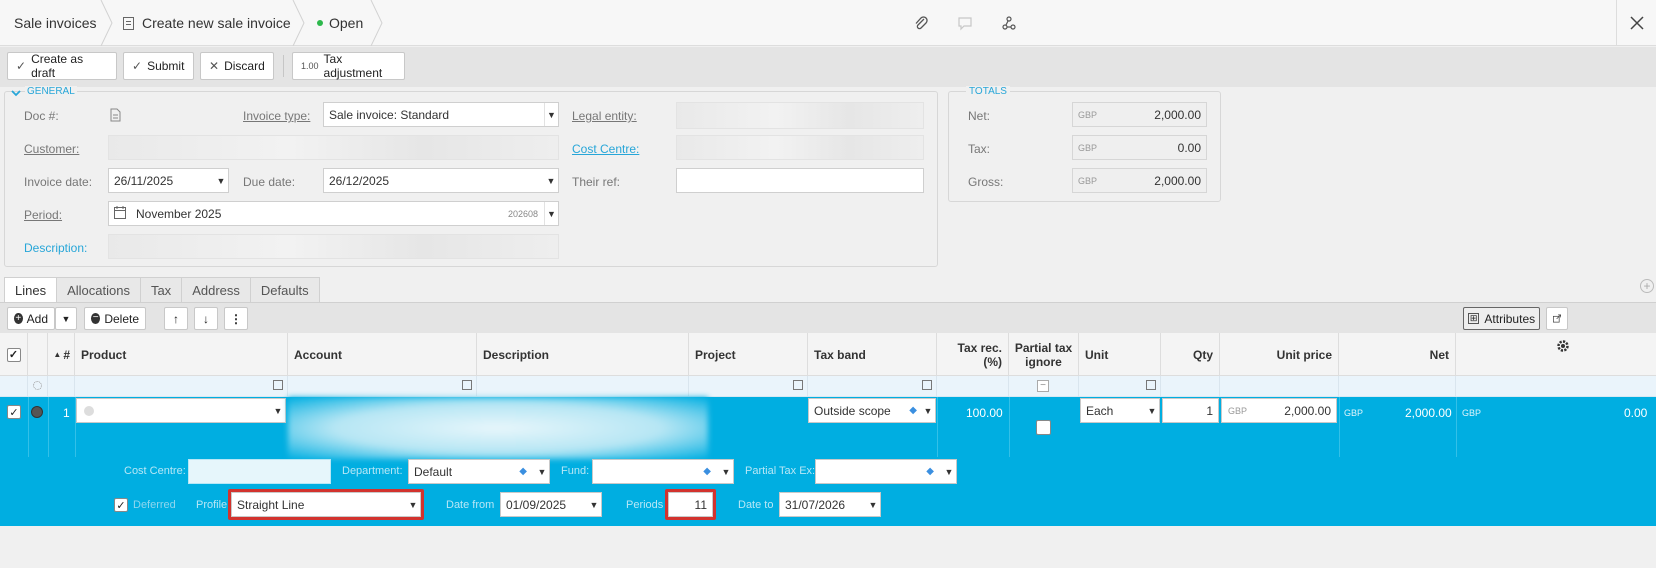 The width and height of the screenshot is (1656, 568). I want to click on cost-centre-label: Cost Centre:, so click(605, 149).